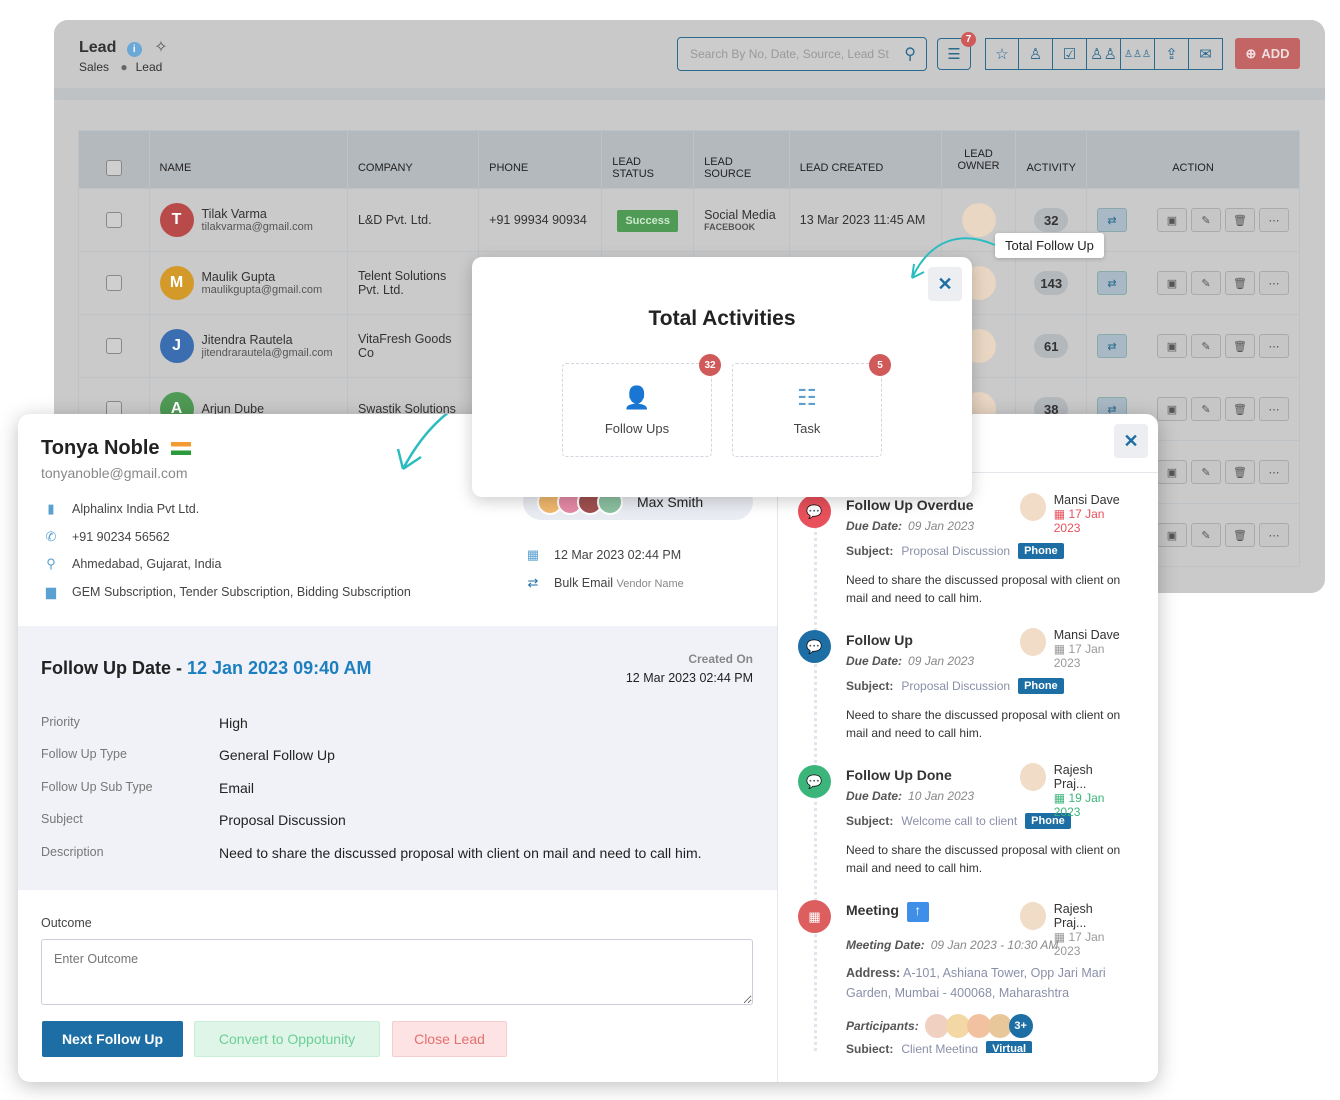 This screenshot has height=1100, width=1340. Describe the element at coordinates (148, 788) in the screenshot. I see `field-subtype: Follow Up Sub Type Email` at that location.